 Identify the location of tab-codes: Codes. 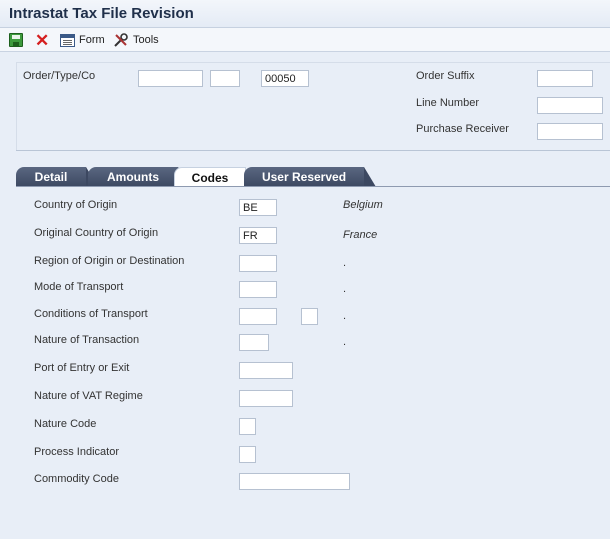
(210, 177).